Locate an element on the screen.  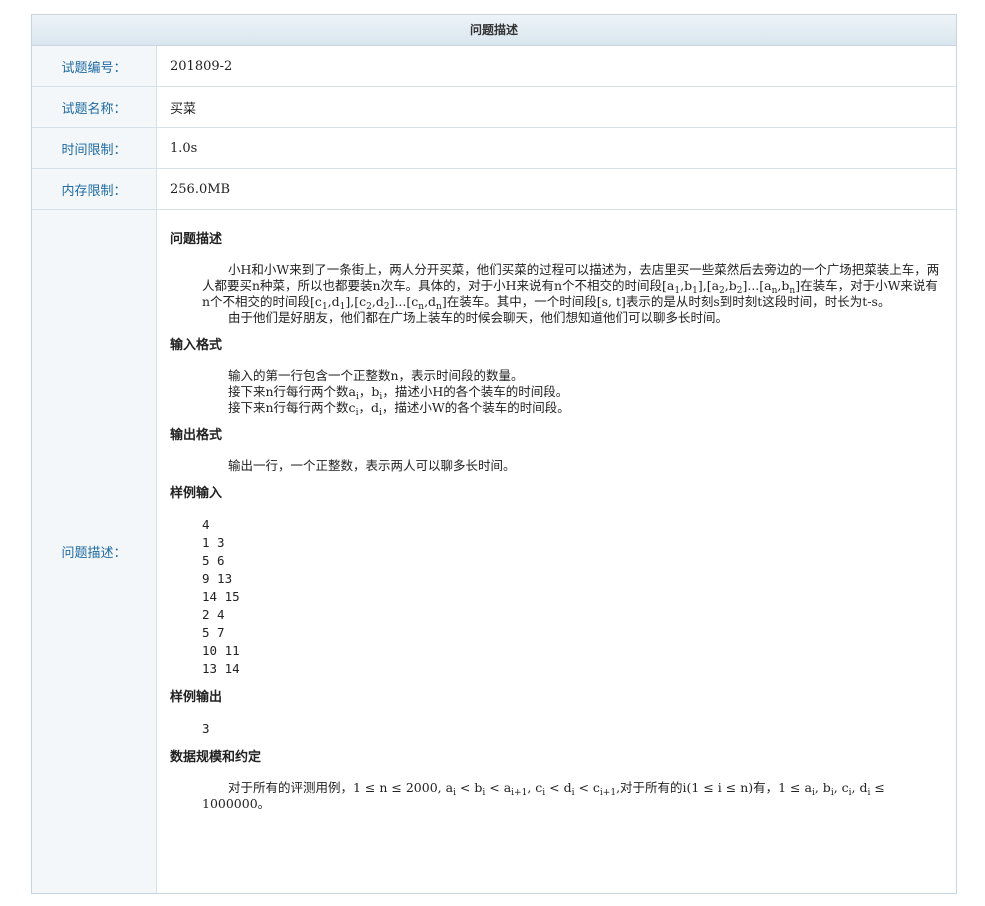
section-heading-problem: 问题描述 is located at coordinates (196, 239).